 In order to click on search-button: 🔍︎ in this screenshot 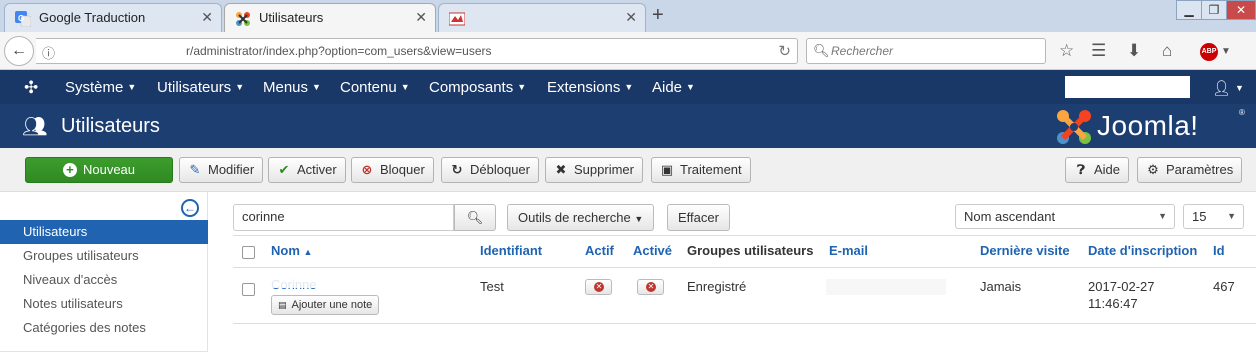, I will do `click(475, 217)`.